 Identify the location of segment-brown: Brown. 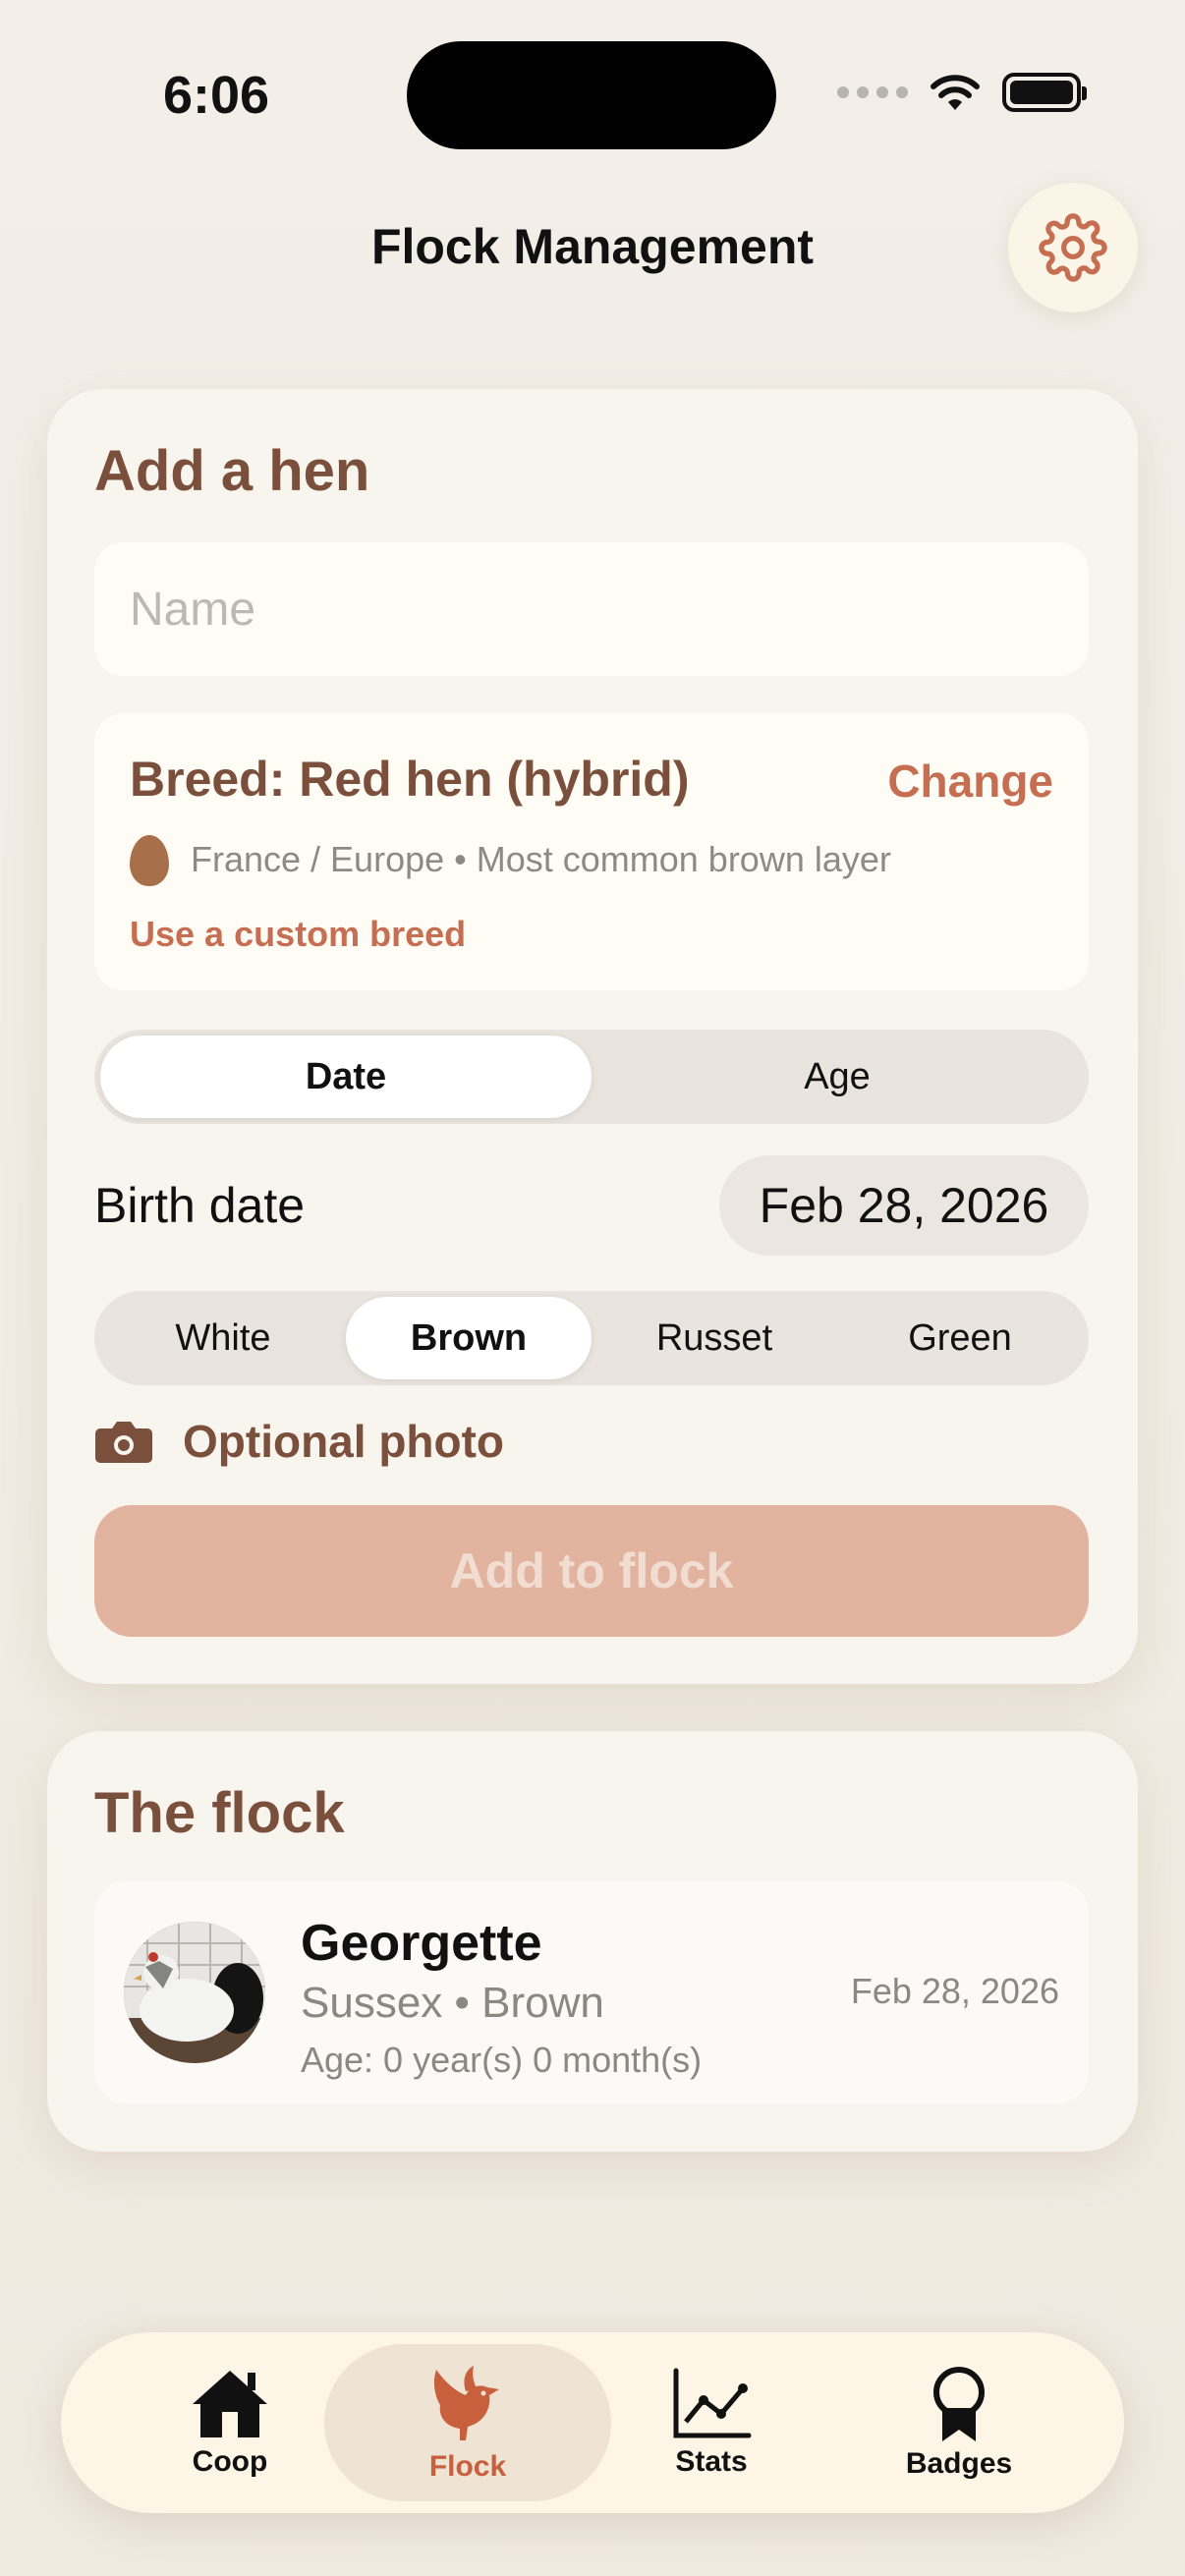
(469, 1338).